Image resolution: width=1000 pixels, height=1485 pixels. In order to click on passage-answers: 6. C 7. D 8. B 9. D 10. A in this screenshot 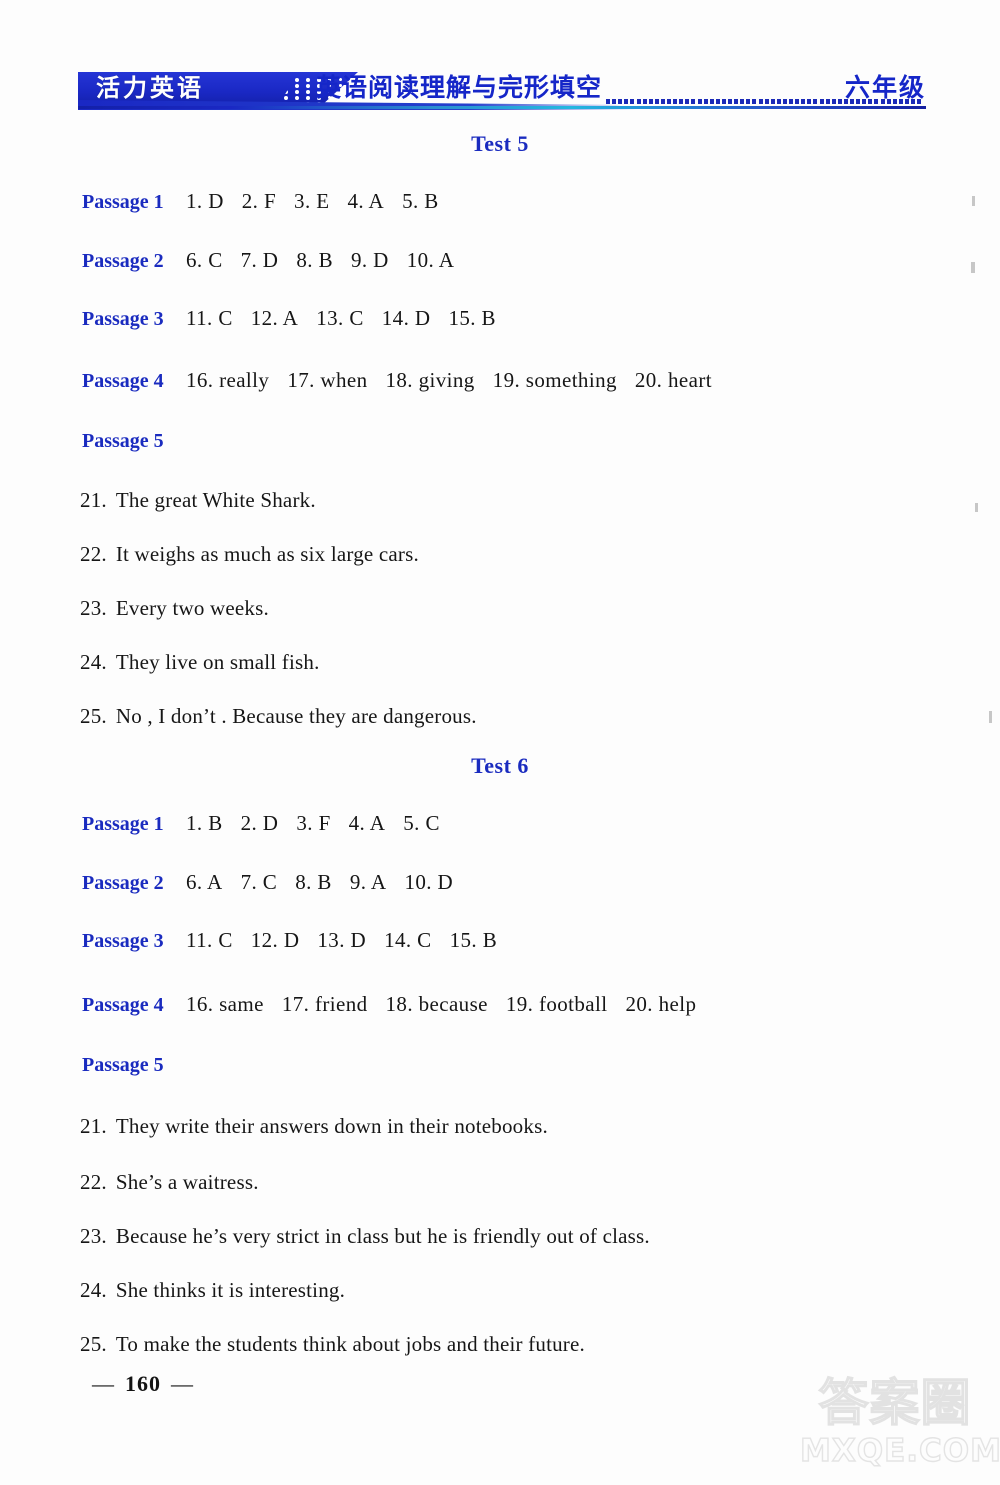, I will do `click(329, 260)`.